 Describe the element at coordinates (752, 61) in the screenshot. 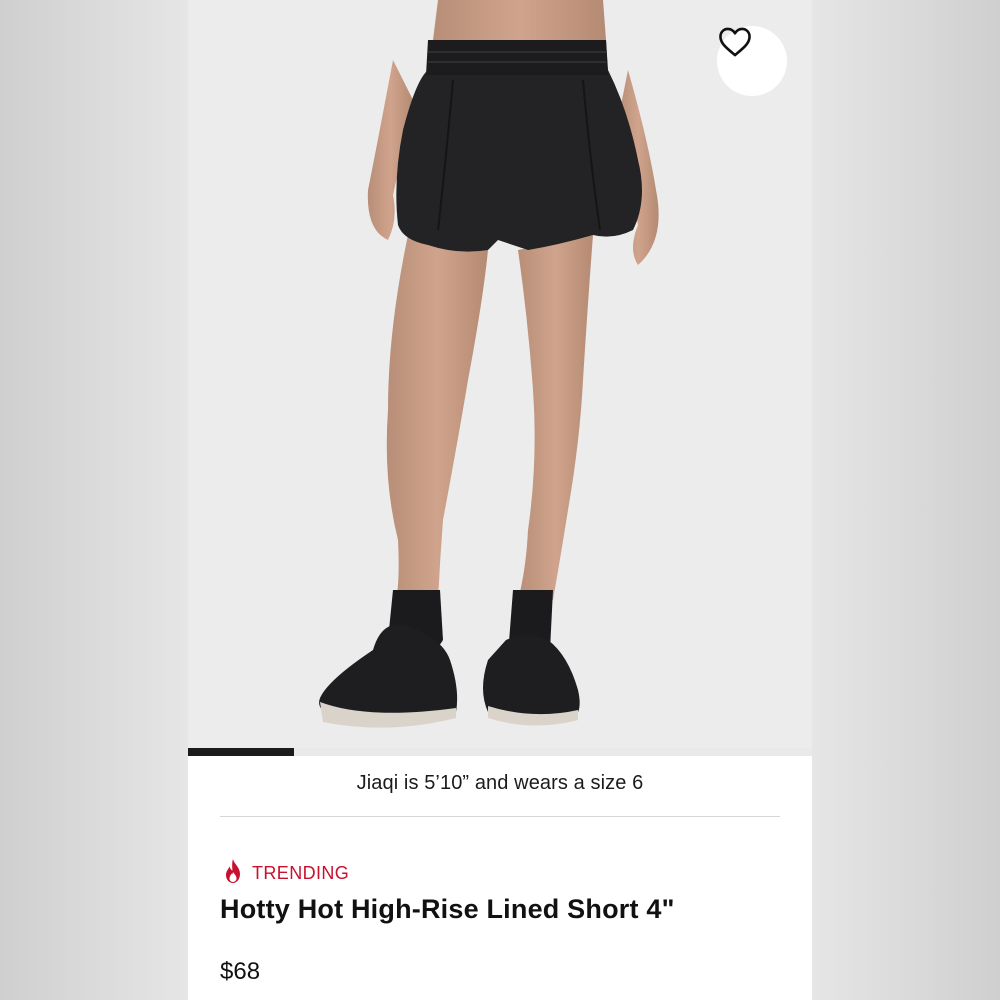

I see `favorite-button` at that location.